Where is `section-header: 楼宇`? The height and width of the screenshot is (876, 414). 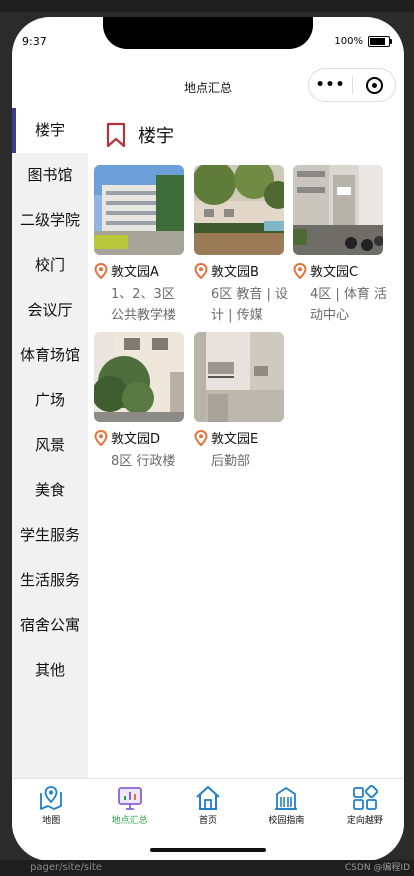 section-header: 楼宇 is located at coordinates (140, 135).